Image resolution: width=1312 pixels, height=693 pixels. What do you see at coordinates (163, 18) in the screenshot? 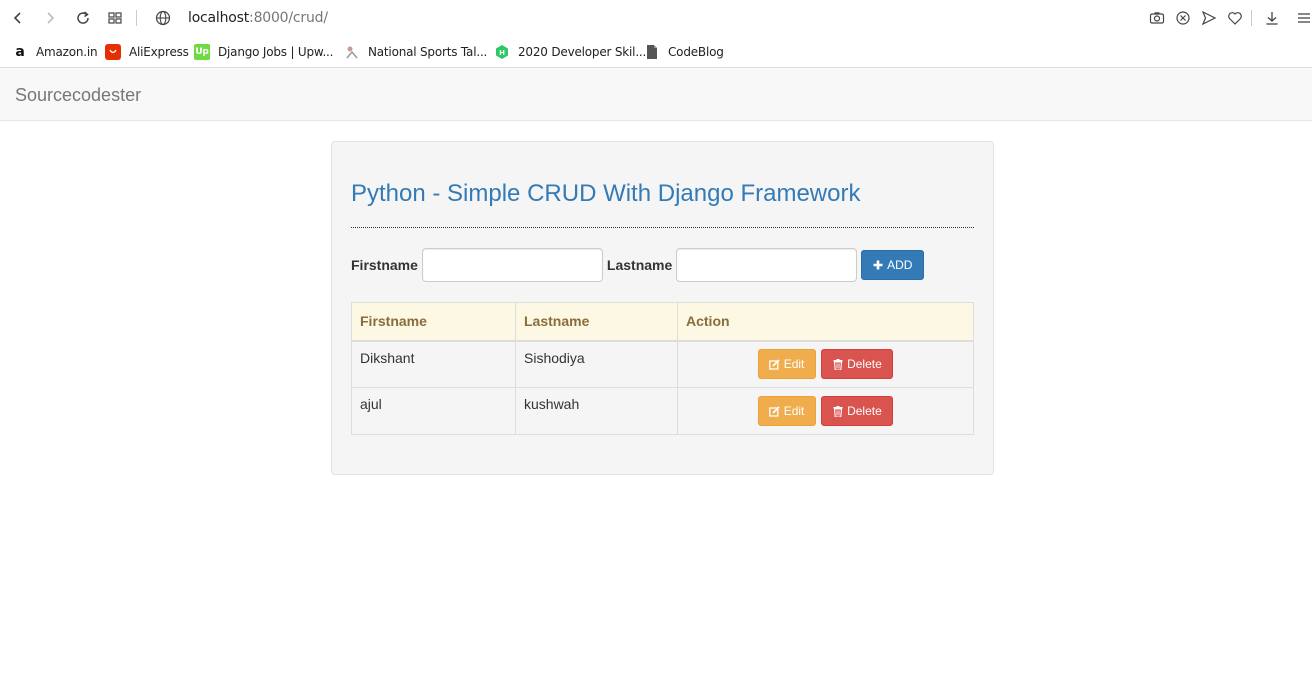
I see `globe-icon` at bounding box center [163, 18].